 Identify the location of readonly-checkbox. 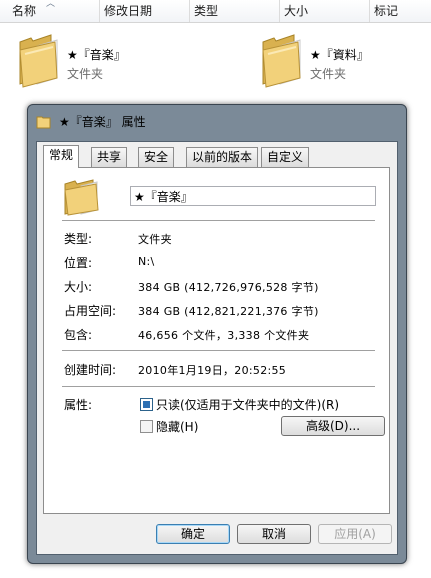
(146, 404).